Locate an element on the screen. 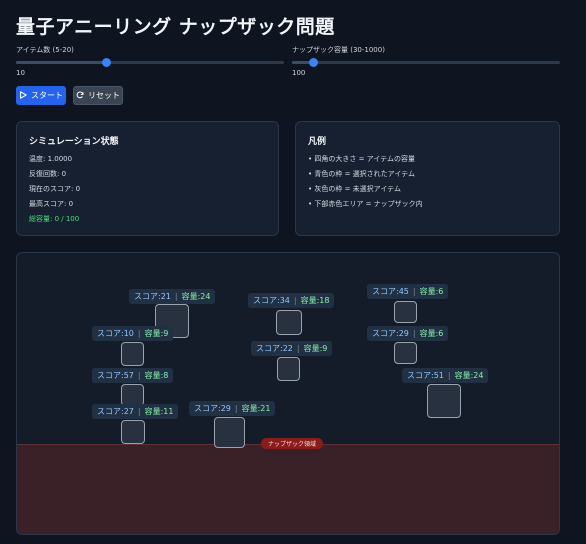 The height and width of the screenshot is (544, 586). item-tag: スコア:10 | 容量:9 is located at coordinates (133, 333).